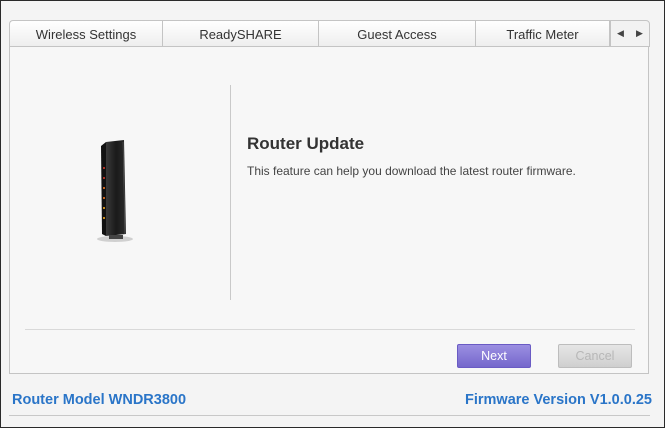 This screenshot has height=428, width=665. What do you see at coordinates (85, 33) in the screenshot?
I see `tab-wireless-settings: Wireless Settings` at bounding box center [85, 33].